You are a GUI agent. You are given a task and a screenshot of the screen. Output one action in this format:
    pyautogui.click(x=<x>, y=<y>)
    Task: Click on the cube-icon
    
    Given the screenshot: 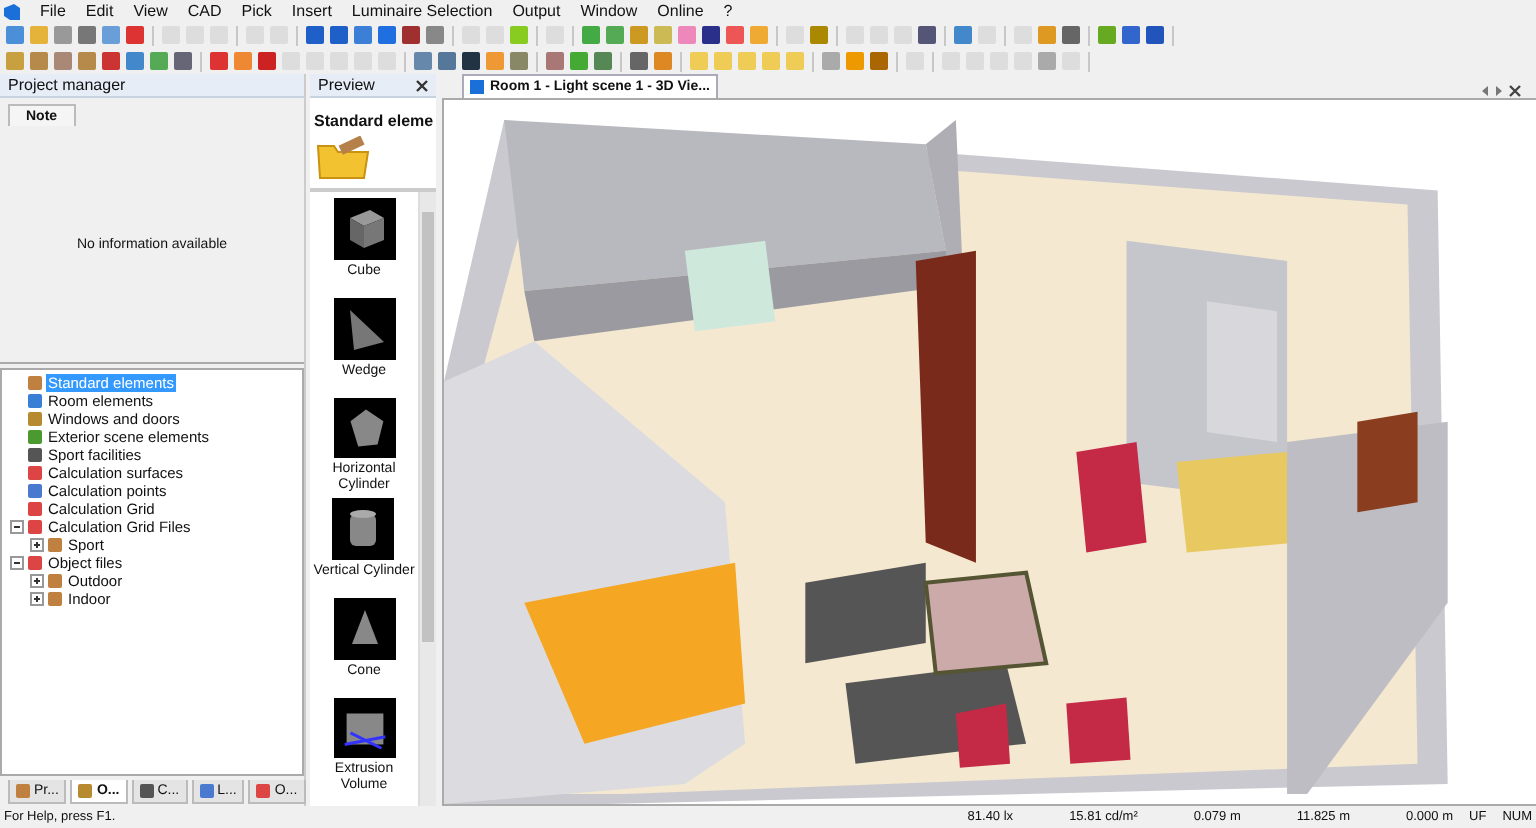 What is the action you would take?
    pyautogui.click(x=477, y=87)
    